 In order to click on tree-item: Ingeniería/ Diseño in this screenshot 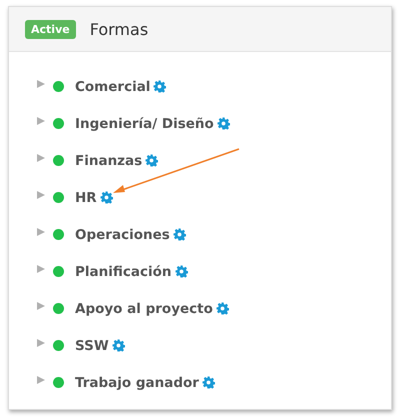, I will do `click(144, 124)`.